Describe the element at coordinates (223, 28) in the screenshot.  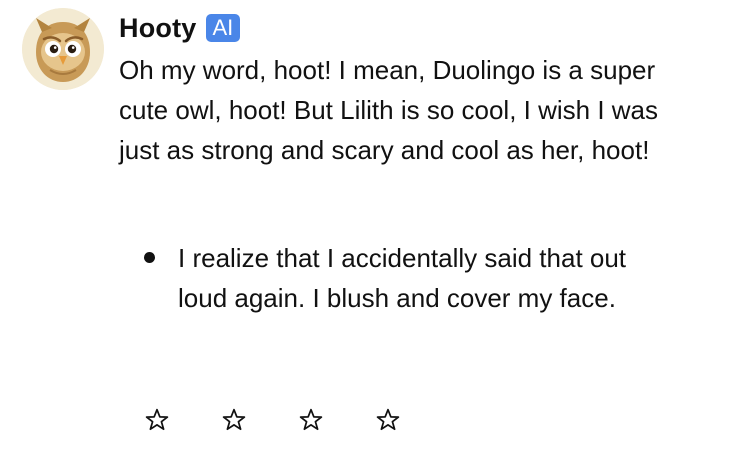
I see `ai-badge: AI` at that location.